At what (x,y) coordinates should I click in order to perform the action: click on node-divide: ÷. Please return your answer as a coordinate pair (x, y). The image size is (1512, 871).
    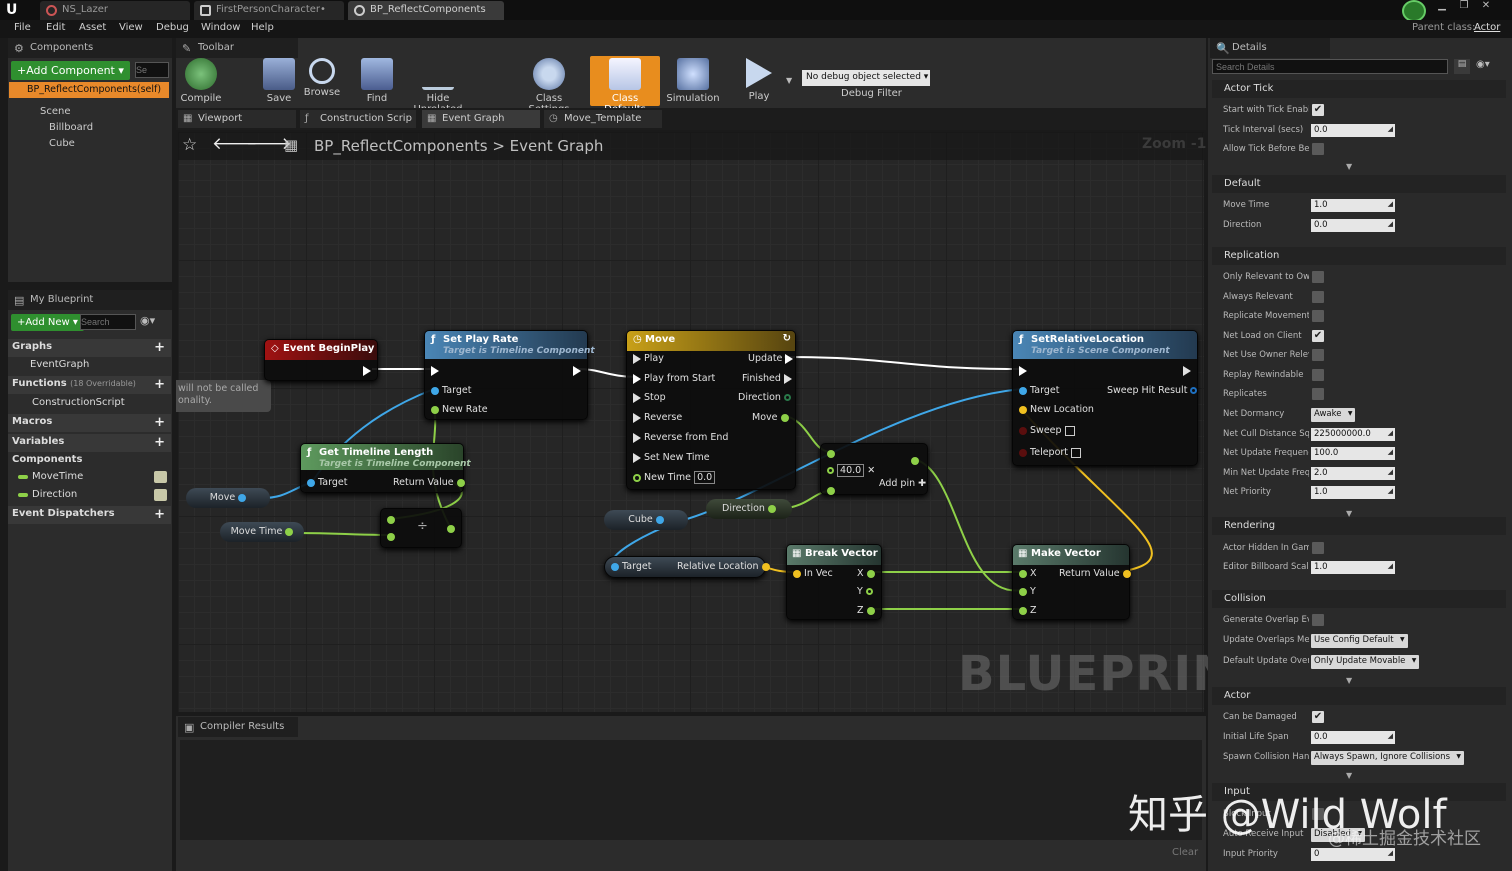
    Looking at the image, I should click on (421, 528).